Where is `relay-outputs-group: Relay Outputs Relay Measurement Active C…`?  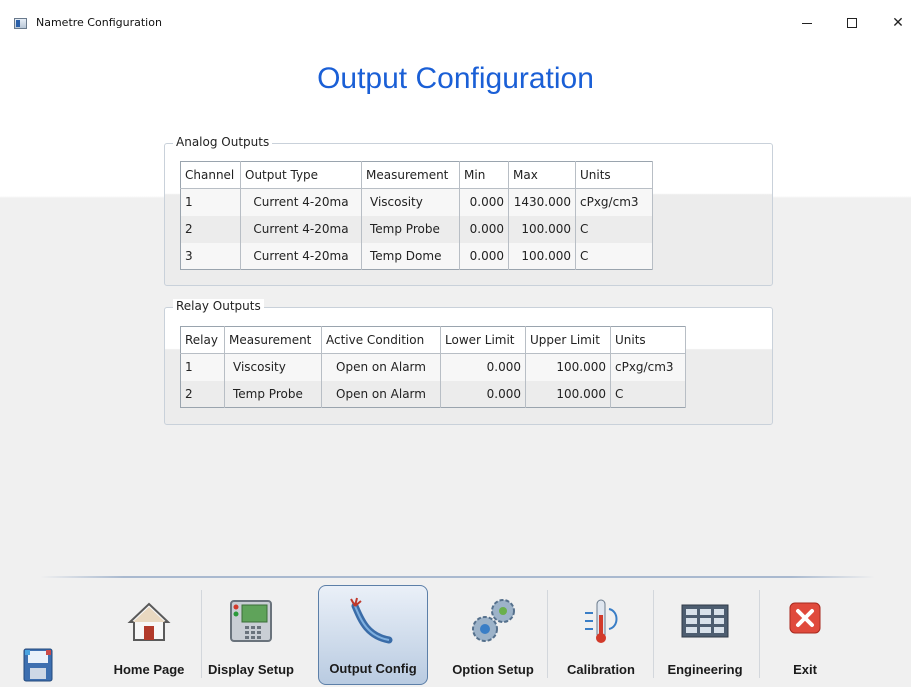 relay-outputs-group: Relay Outputs Relay Measurement Active C… is located at coordinates (468, 362).